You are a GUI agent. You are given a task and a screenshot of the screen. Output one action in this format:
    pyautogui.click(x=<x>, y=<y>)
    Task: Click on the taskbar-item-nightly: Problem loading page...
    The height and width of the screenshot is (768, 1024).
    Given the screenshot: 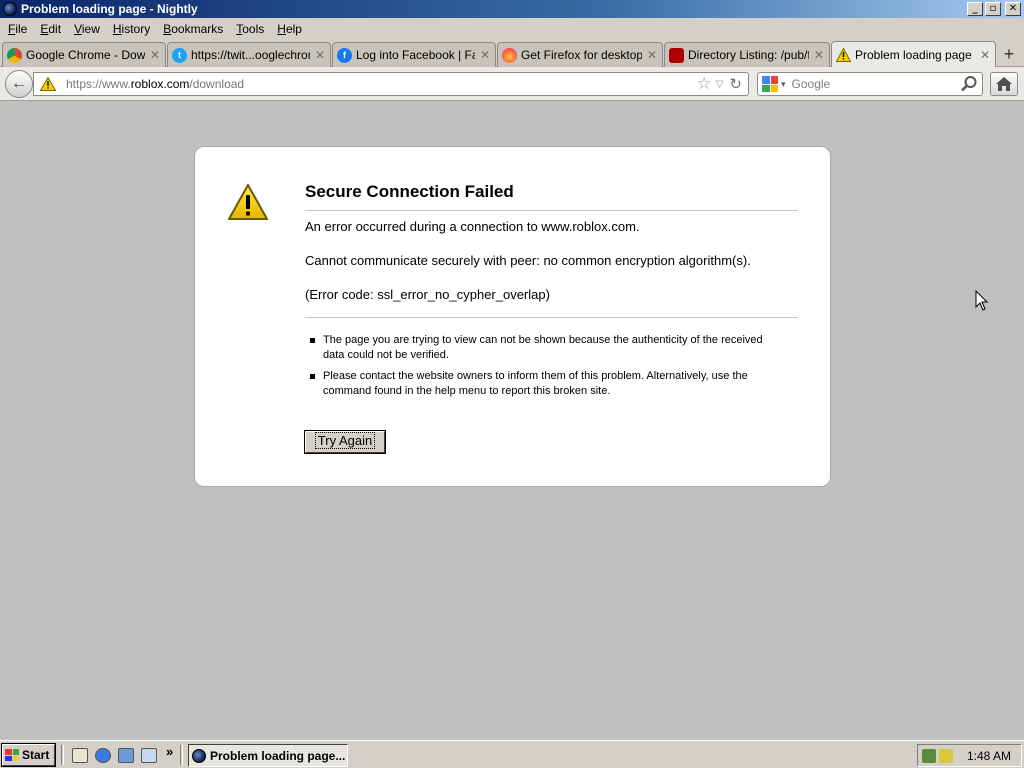 What is the action you would take?
    pyautogui.click(x=268, y=755)
    